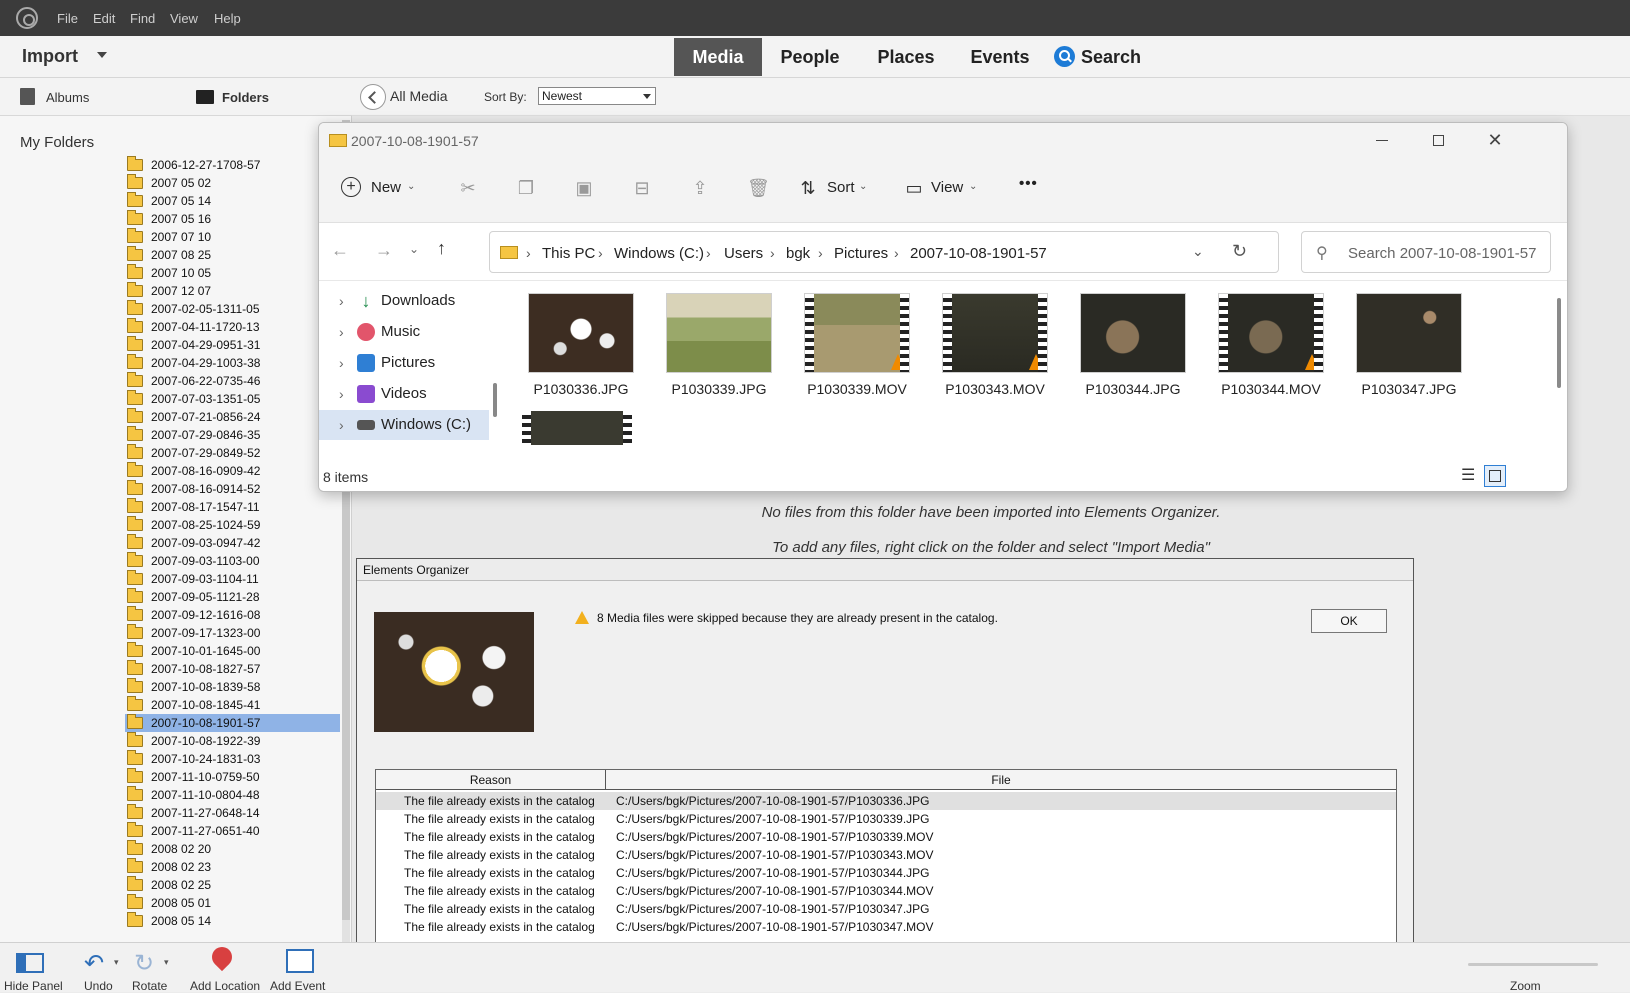 The image size is (1630, 993). Describe the element at coordinates (978, 253) in the screenshot. I see `breadcrumb-current-folder: 2007-10-08-1901-57` at that location.